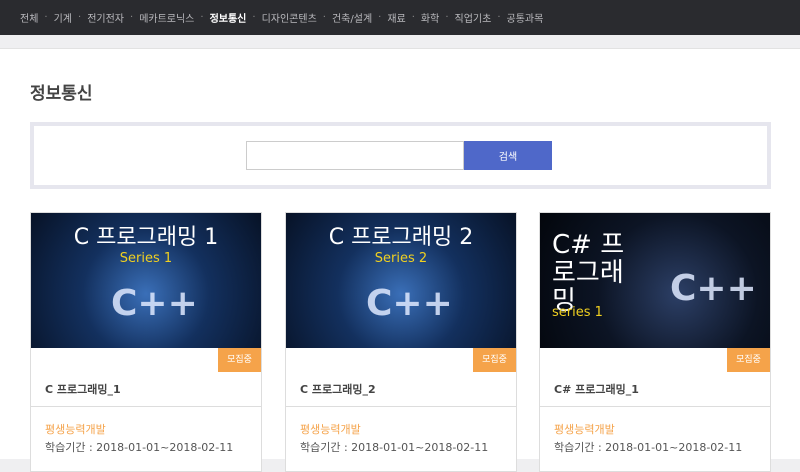 The height and width of the screenshot is (472, 800). What do you see at coordinates (352, 17) in the screenshot?
I see `nav-item-architecture: 건축/설계` at bounding box center [352, 17].